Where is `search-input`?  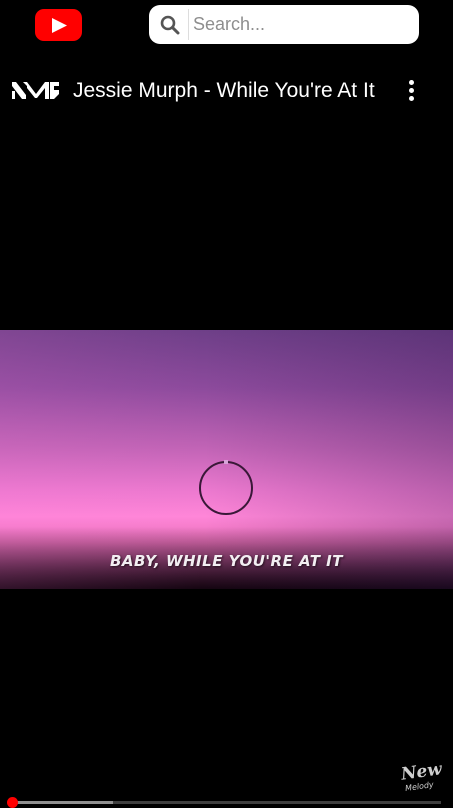
search-input is located at coordinates (300, 24).